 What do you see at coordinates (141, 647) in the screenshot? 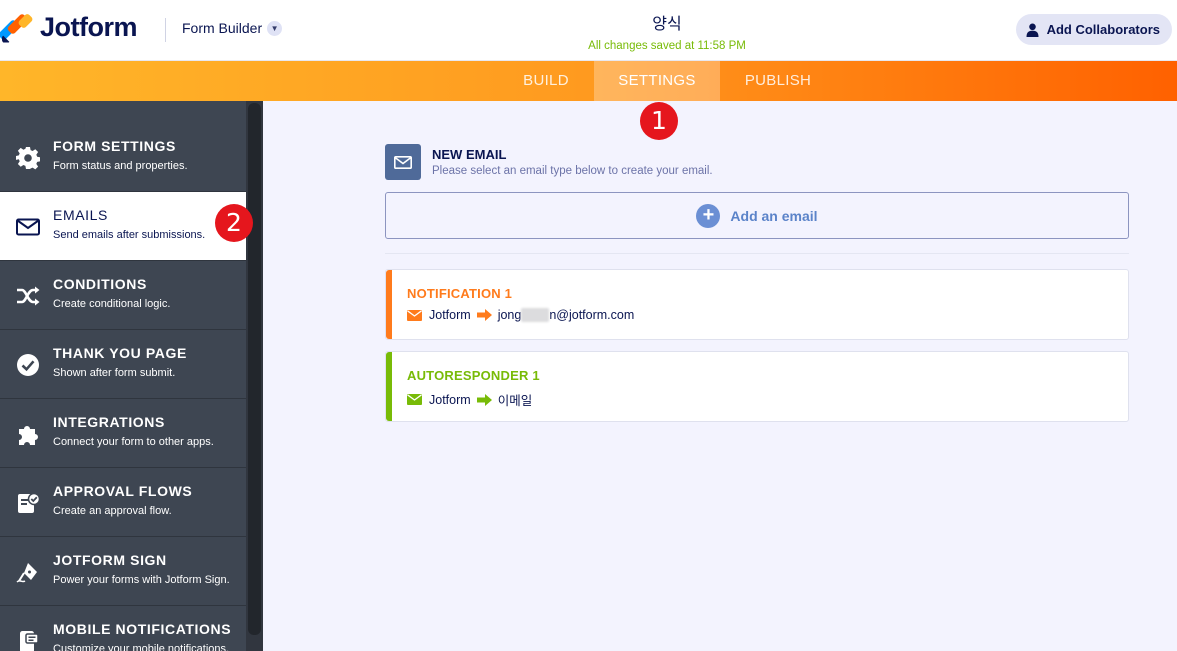
I see `sidebar-item-desc: Customize your mobile notifications.` at bounding box center [141, 647].